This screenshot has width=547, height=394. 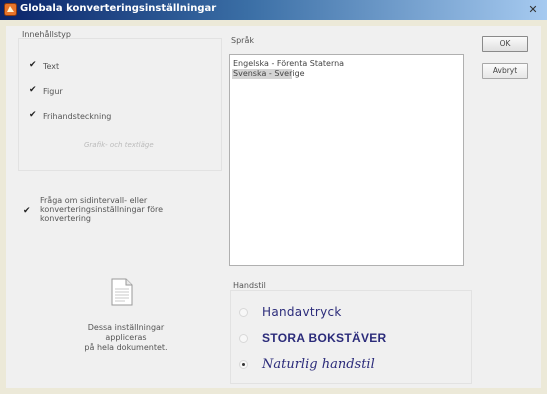 What do you see at coordinates (33, 115) in the screenshot?
I see `checkbox-freehand-box` at bounding box center [33, 115].